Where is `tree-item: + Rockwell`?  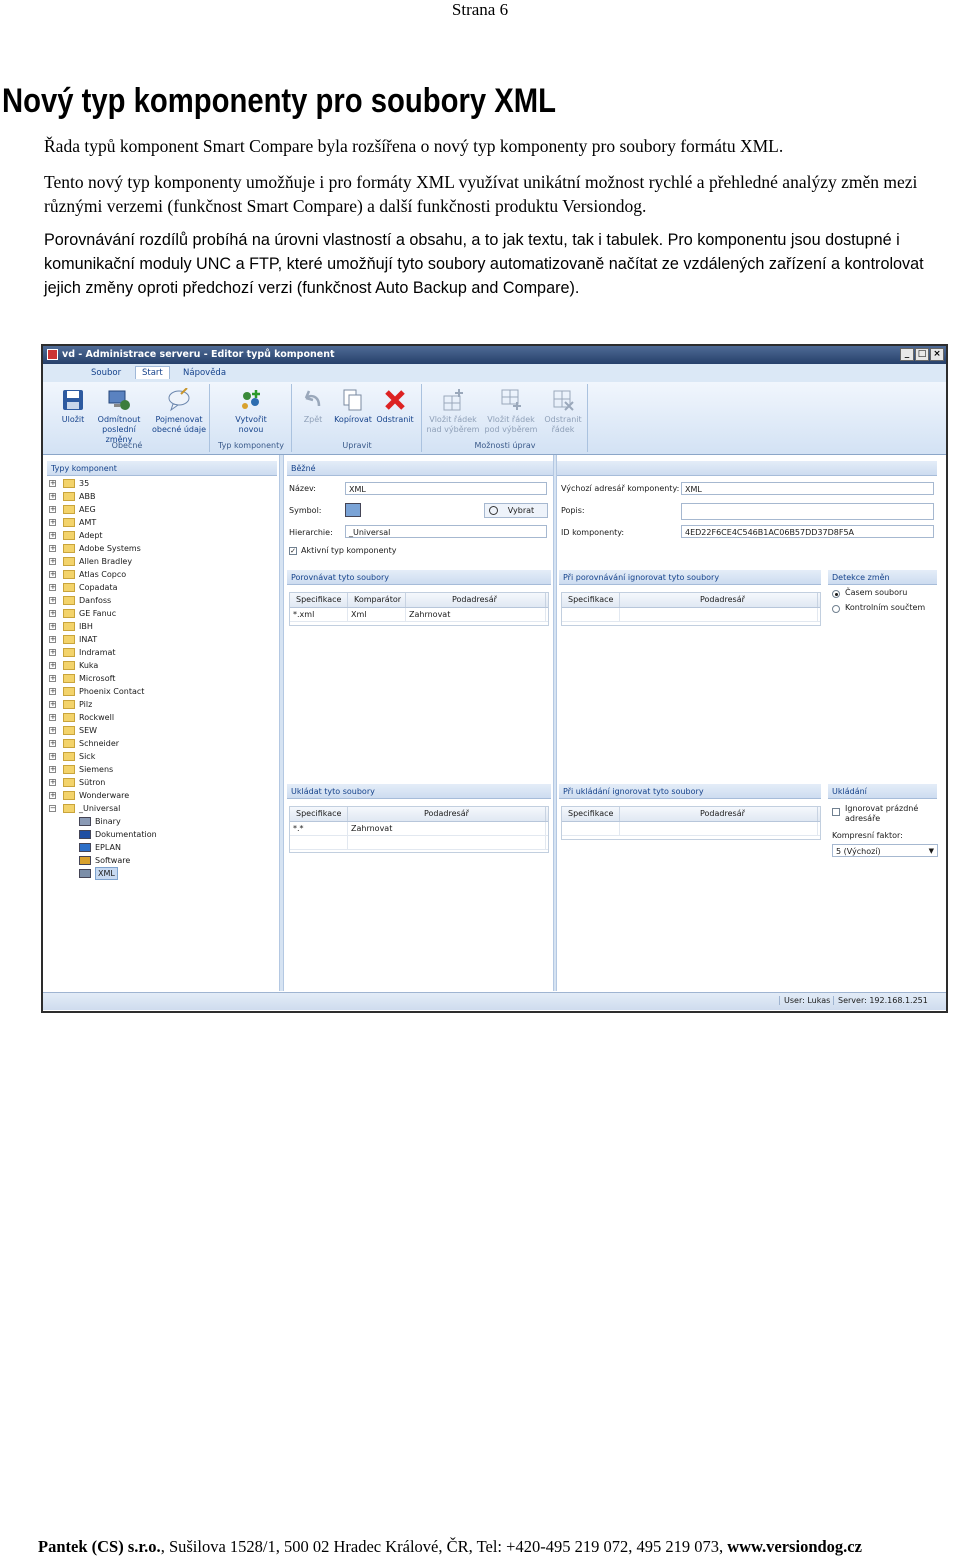 tree-item: + Rockwell is located at coordinates (159, 717).